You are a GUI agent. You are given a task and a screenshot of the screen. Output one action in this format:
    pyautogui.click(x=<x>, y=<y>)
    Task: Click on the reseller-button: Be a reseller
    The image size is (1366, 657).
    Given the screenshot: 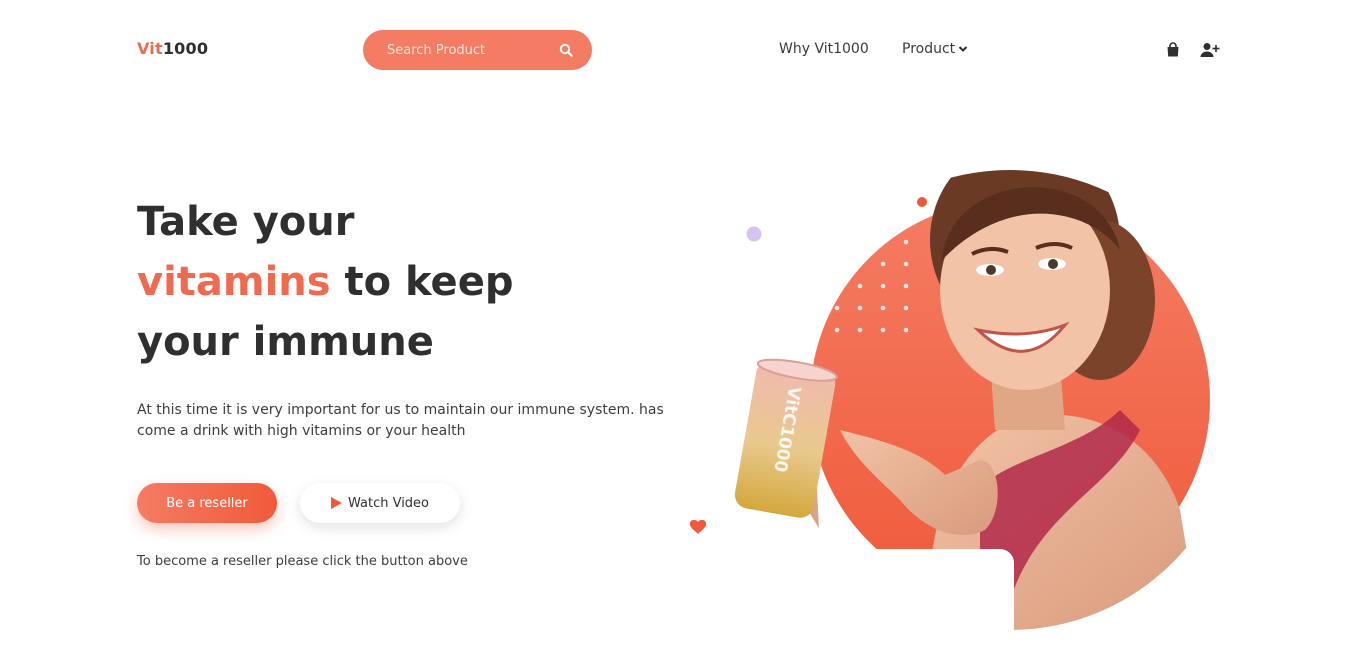 What is the action you would take?
    pyautogui.click(x=207, y=503)
    